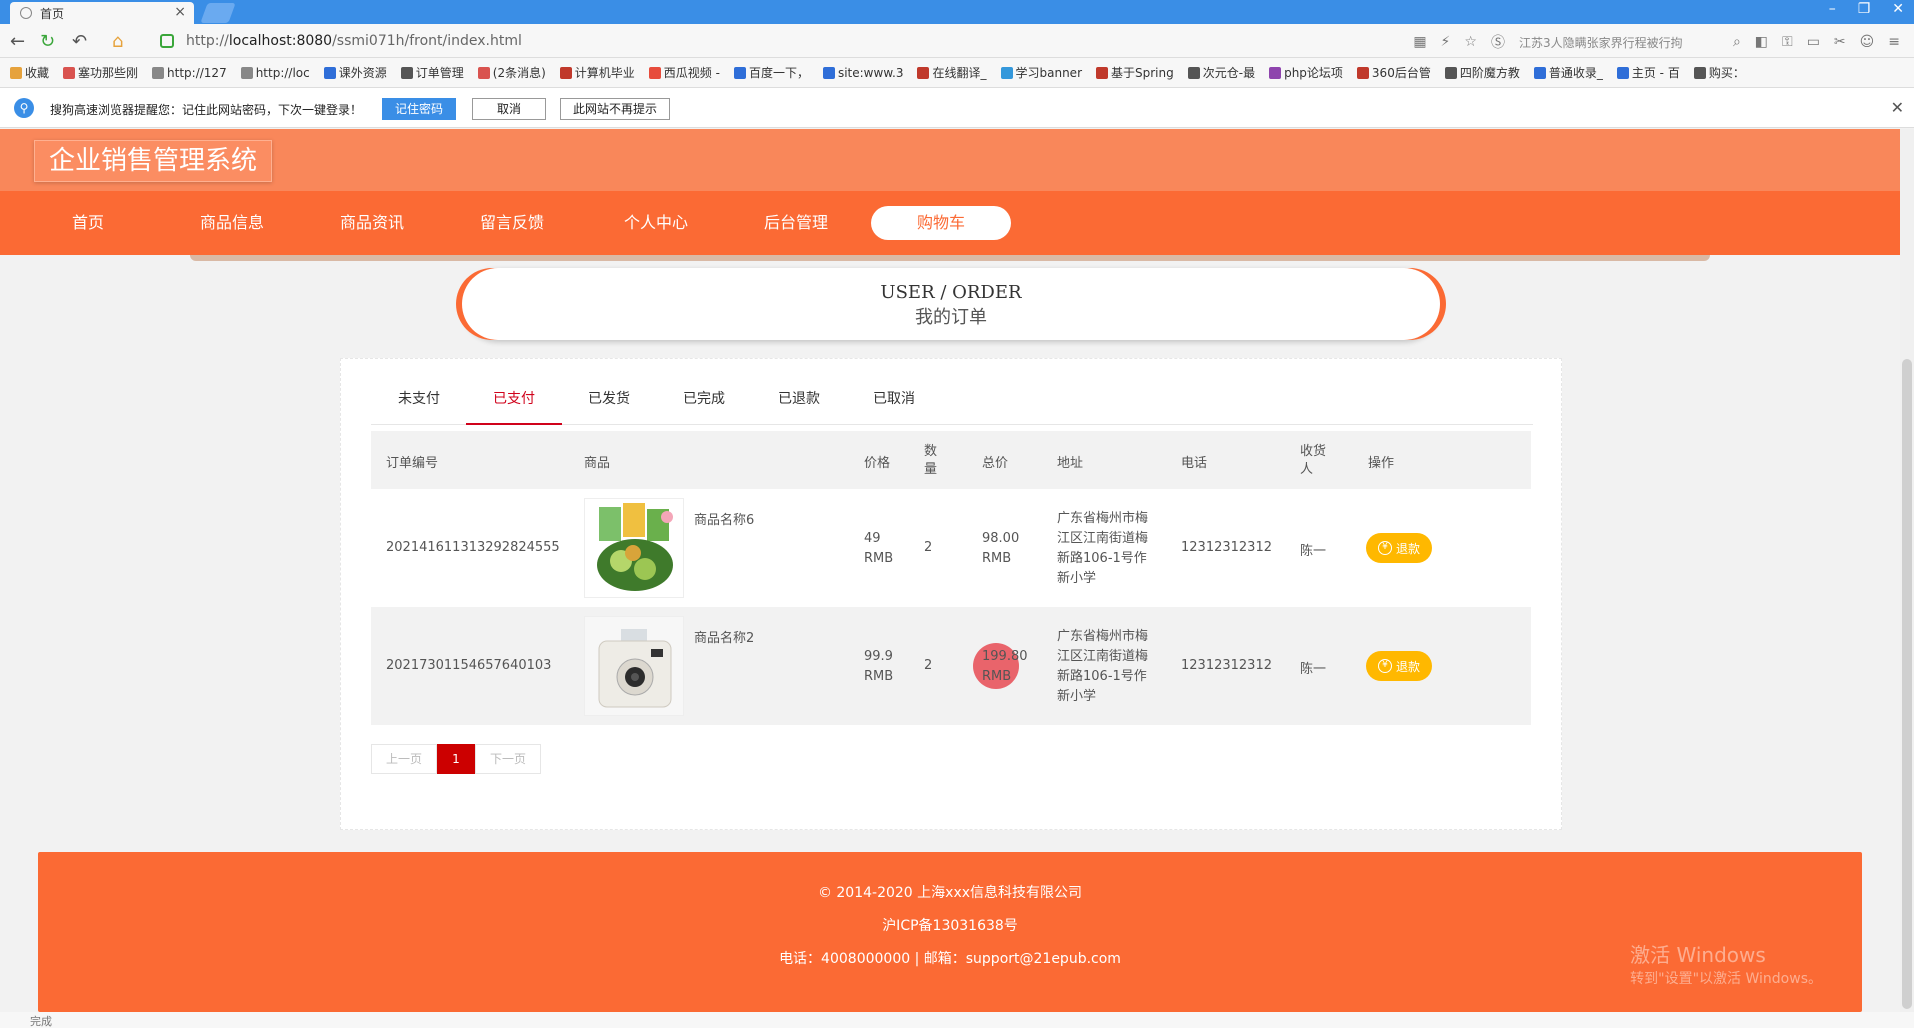 The image size is (1914, 1028). I want to click on site-logo: 企业销售管理系统, so click(153, 161).